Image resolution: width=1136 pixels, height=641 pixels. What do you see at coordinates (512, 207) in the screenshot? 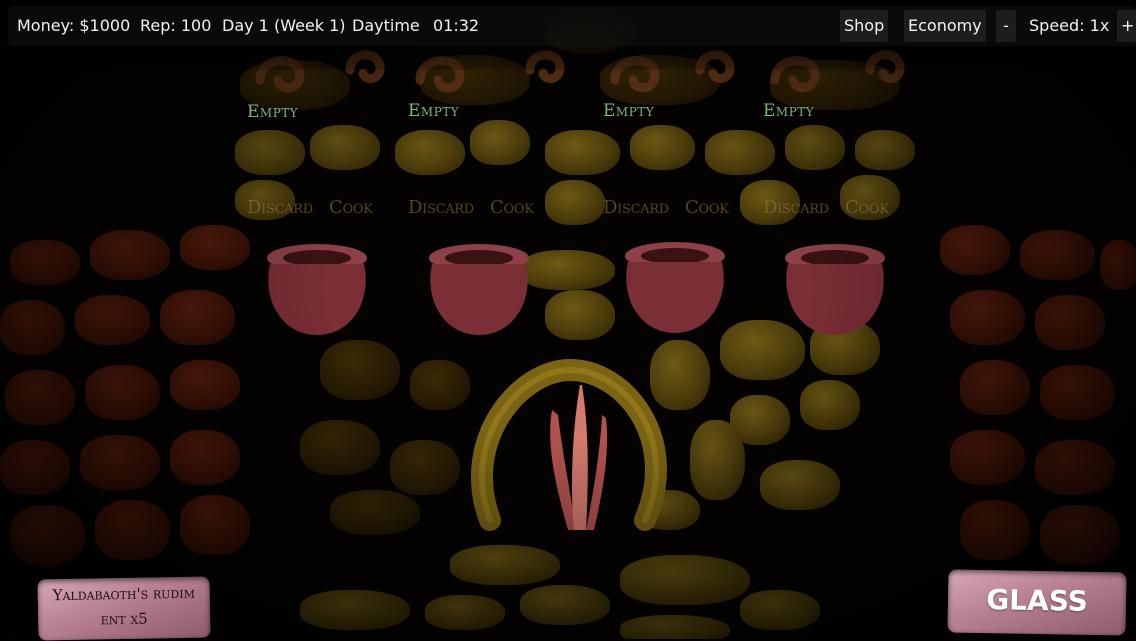
I see `cauldron-2-cook-button: Cook` at bounding box center [512, 207].